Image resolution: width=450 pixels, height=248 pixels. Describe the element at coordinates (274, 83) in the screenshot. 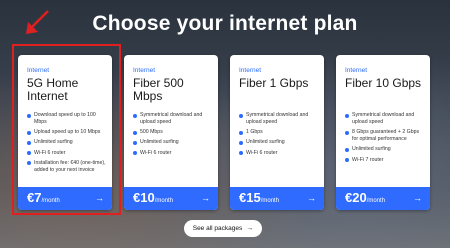

I see `plan-name: Fiber 1 Gbps` at that location.